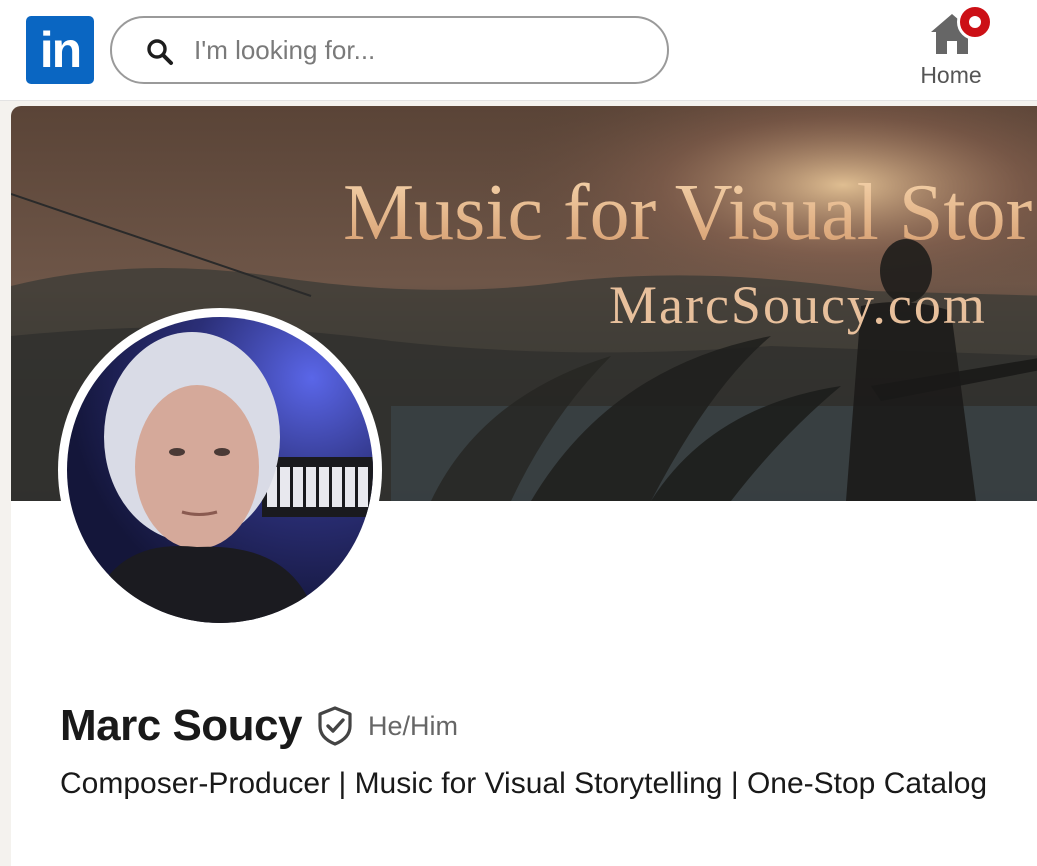 This screenshot has height=866, width=1037. I want to click on search-bar, so click(389, 50).